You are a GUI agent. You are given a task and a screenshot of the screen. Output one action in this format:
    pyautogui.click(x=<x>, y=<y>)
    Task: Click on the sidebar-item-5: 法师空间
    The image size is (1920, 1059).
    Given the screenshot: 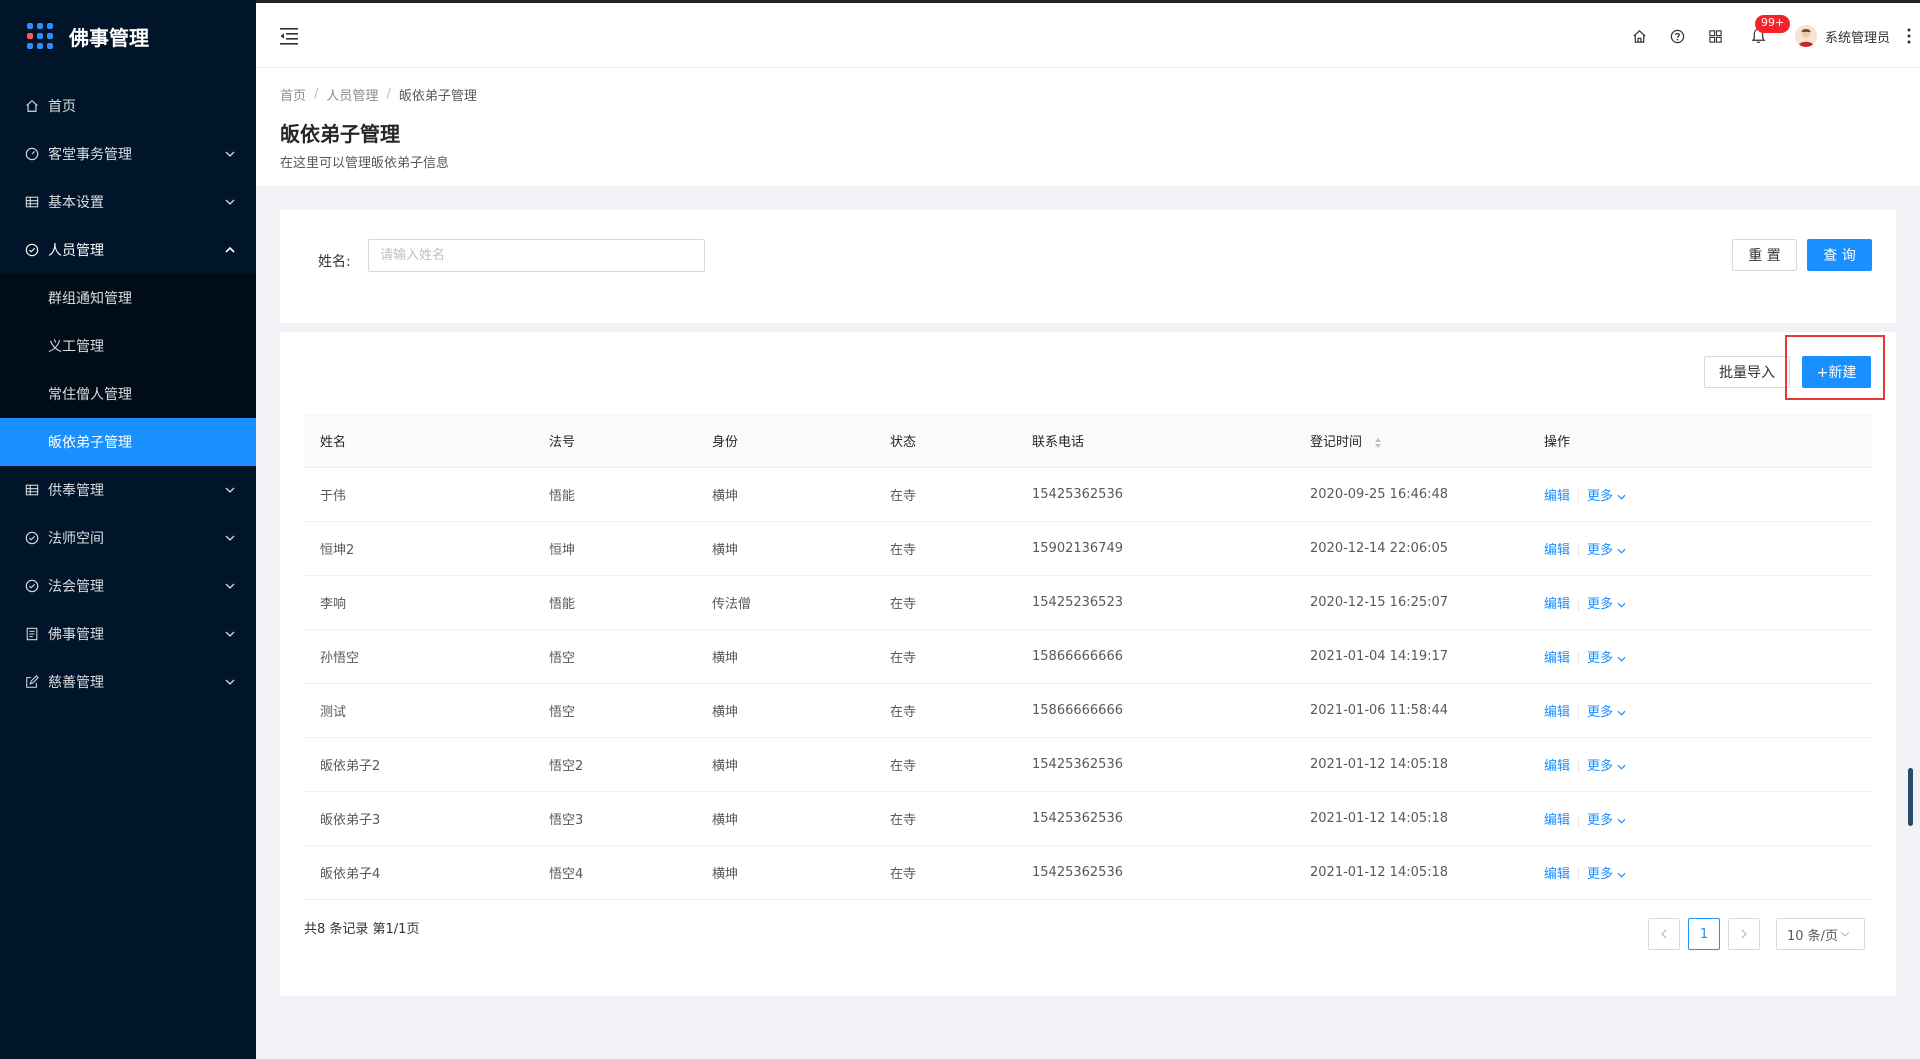 What is the action you would take?
    pyautogui.click(x=128, y=538)
    